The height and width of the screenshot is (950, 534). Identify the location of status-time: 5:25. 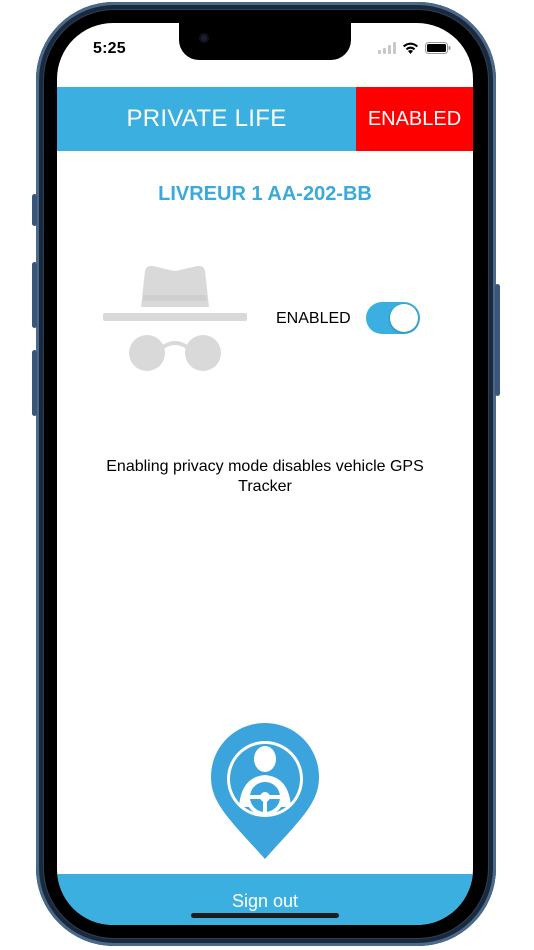
(109, 48).